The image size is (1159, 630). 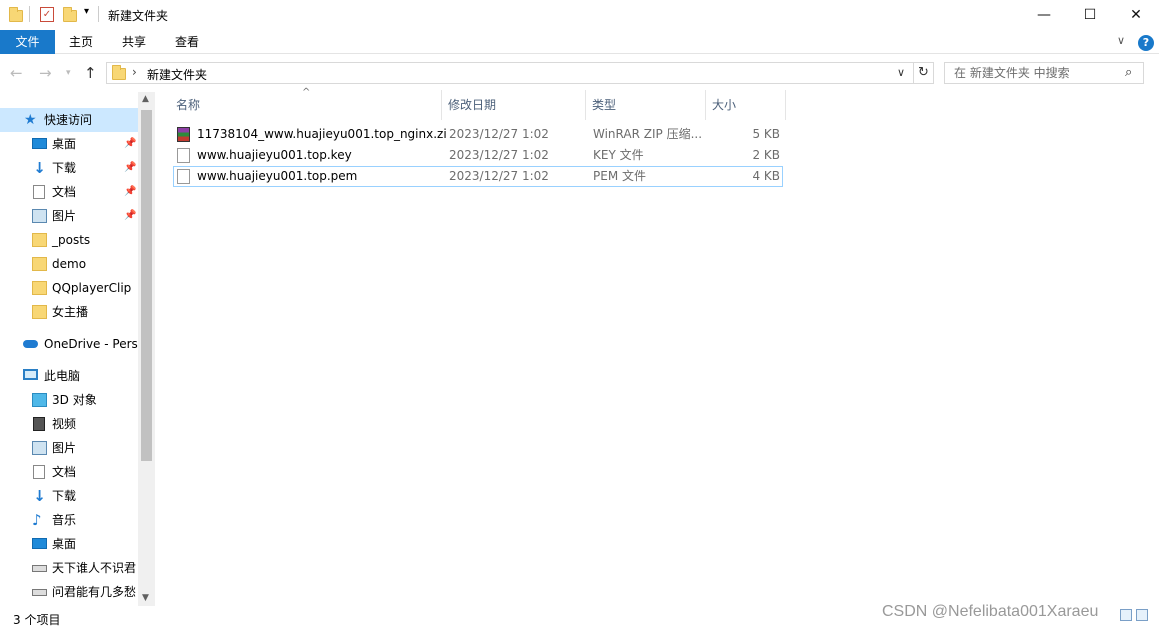 I want to click on sidebar-item-music: ♪ 音乐, so click(x=69, y=520).